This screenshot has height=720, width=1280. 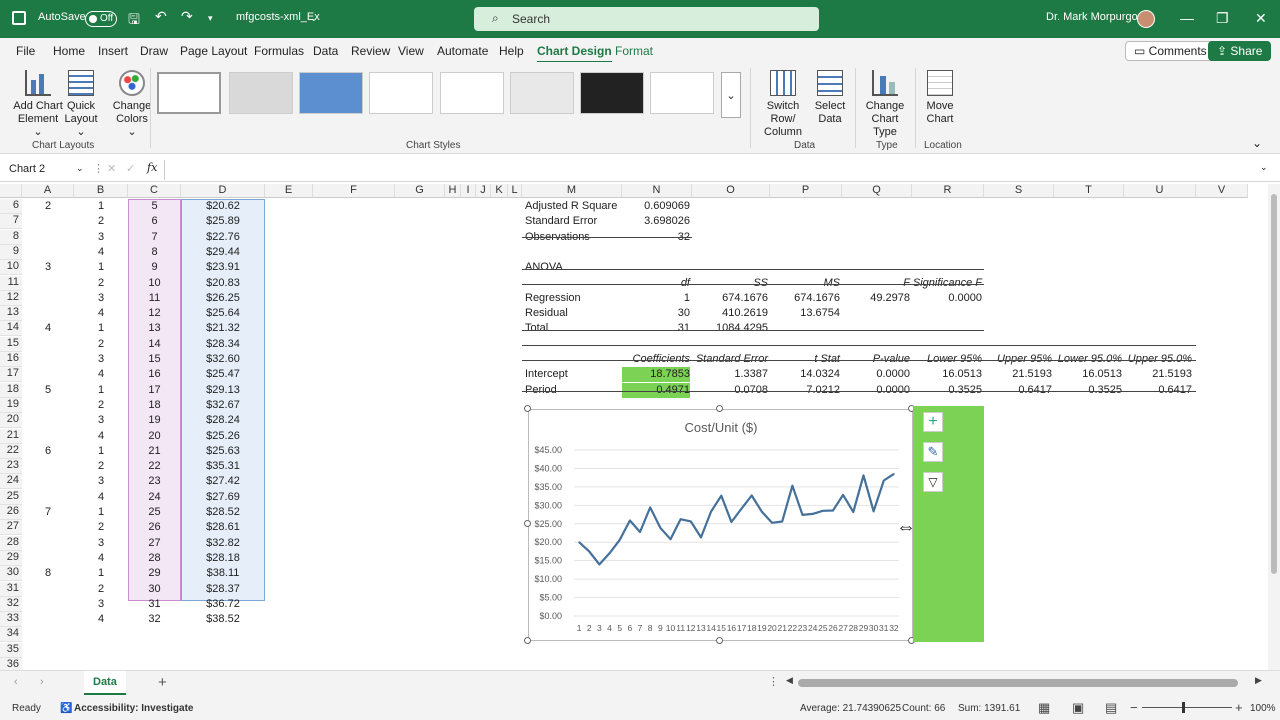 What do you see at coordinates (162, 682) in the screenshot?
I see `add-sheet-icon: +` at bounding box center [162, 682].